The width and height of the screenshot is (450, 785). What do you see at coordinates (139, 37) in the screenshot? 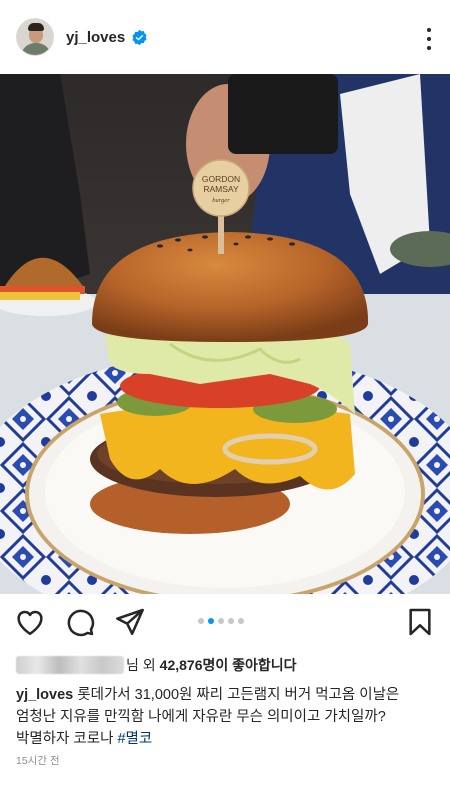
I see `verified-badge-icon` at bounding box center [139, 37].